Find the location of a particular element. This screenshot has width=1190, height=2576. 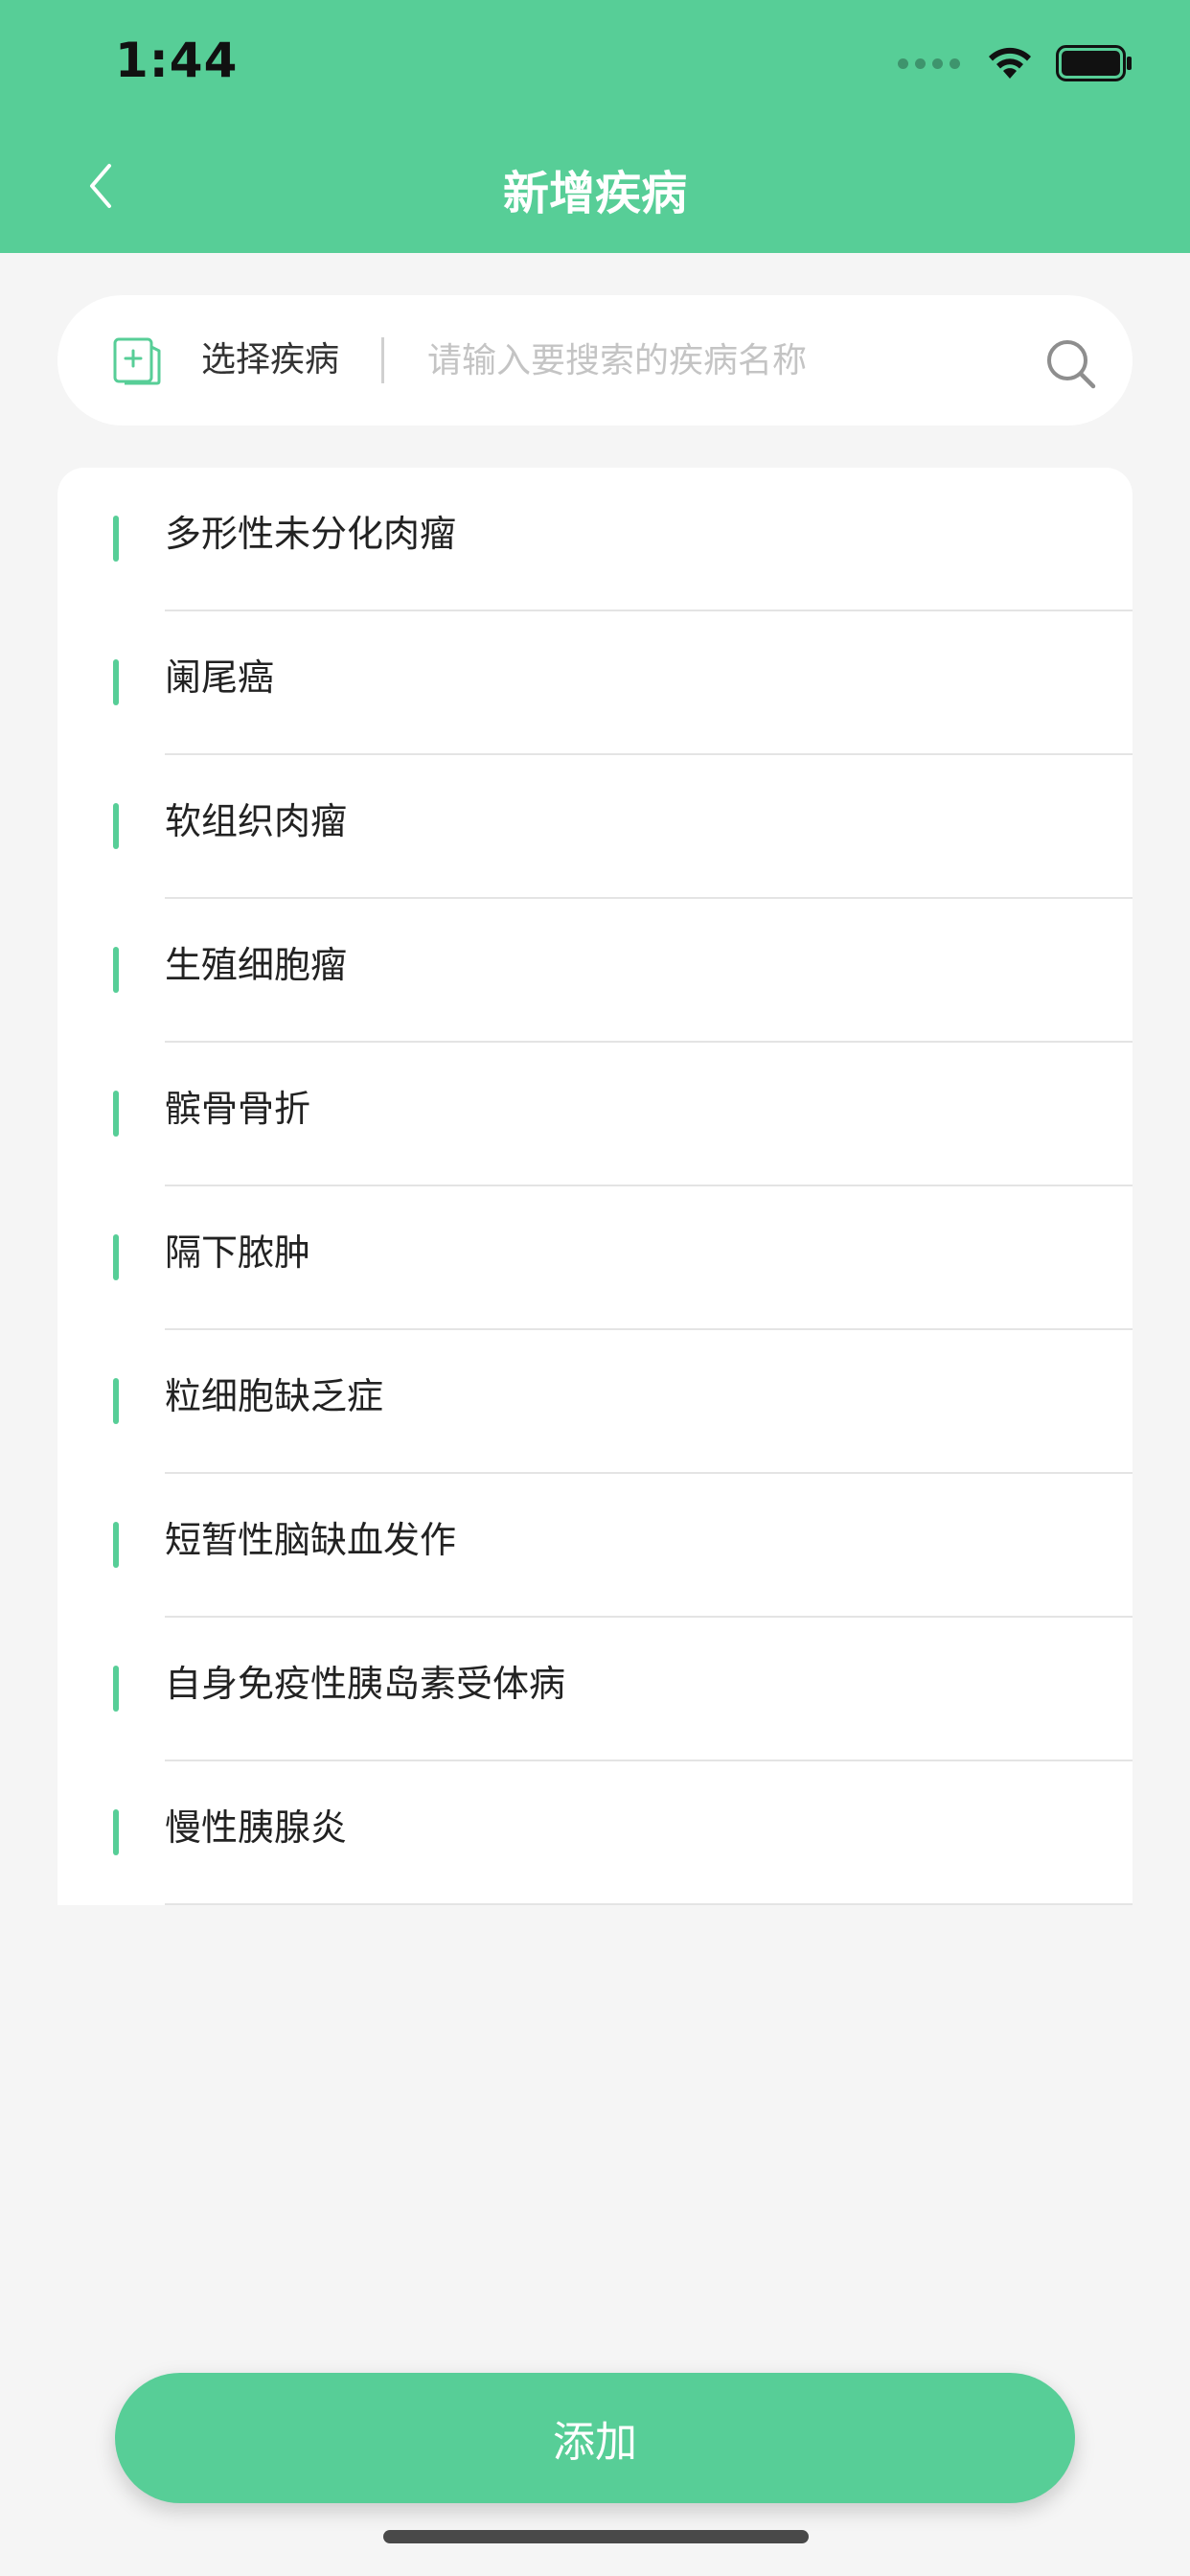

home-indicator is located at coordinates (596, 2536).